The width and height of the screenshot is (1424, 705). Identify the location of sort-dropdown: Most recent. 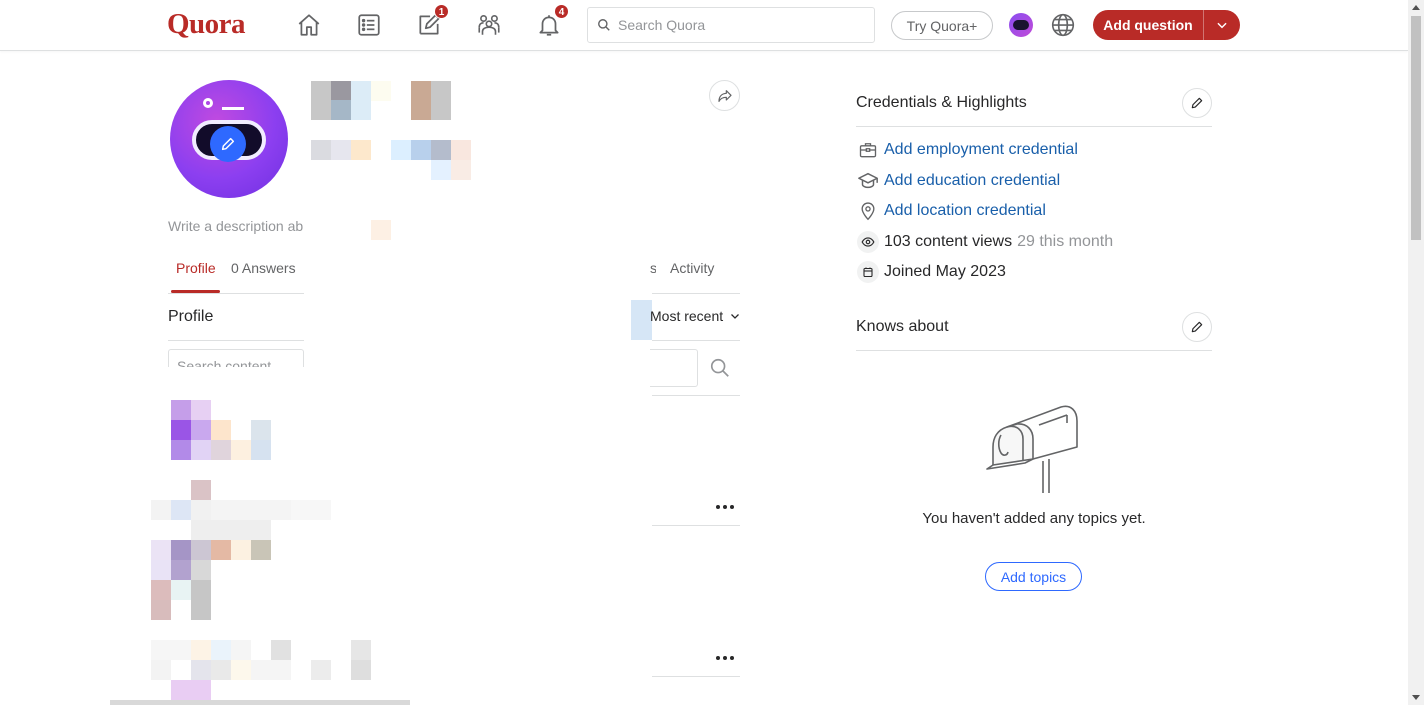
(695, 316).